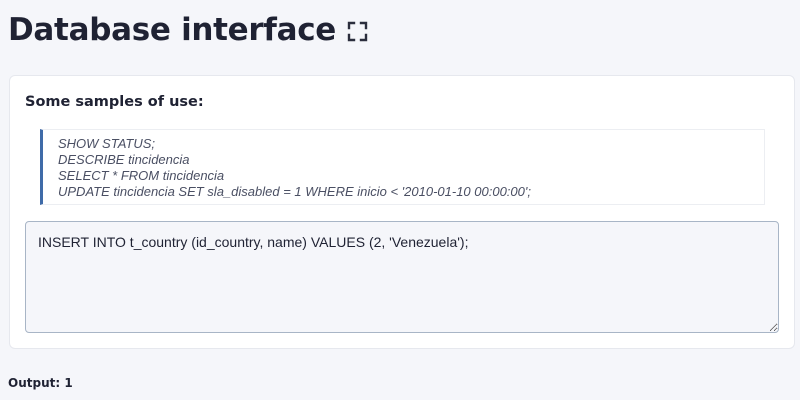  I want to click on samples-heading: Some samples of use:, so click(114, 102).